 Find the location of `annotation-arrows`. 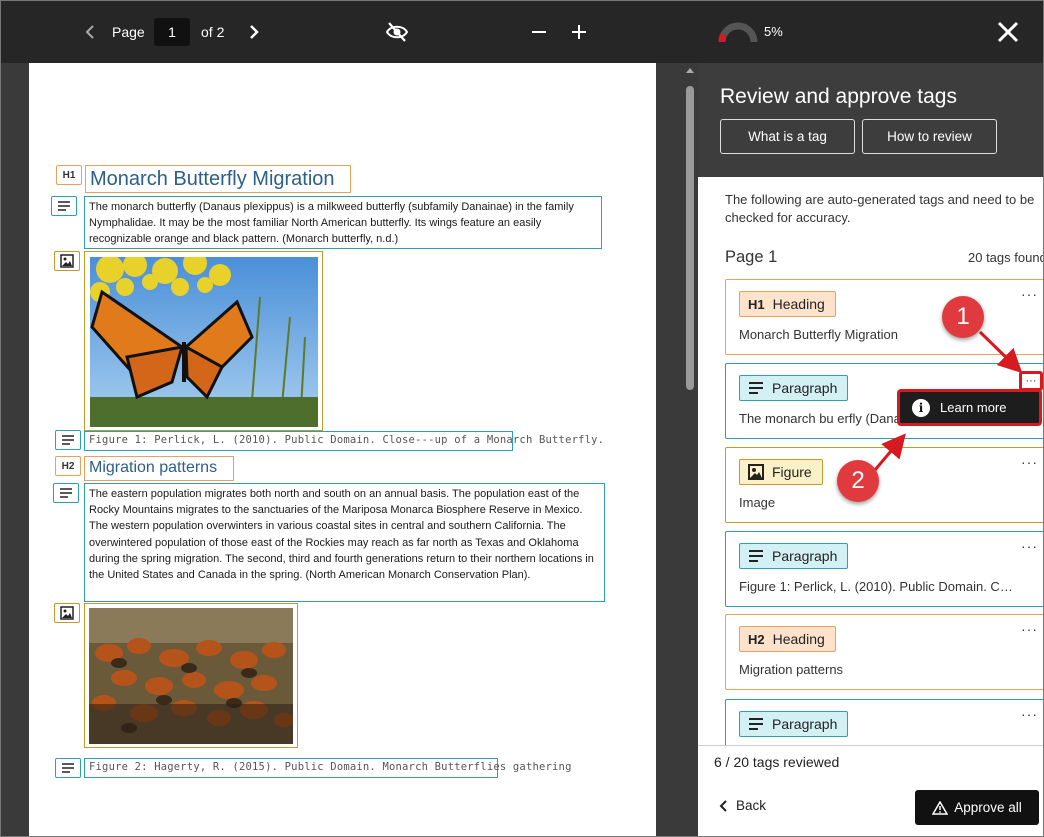

annotation-arrows is located at coordinates (948, 400).